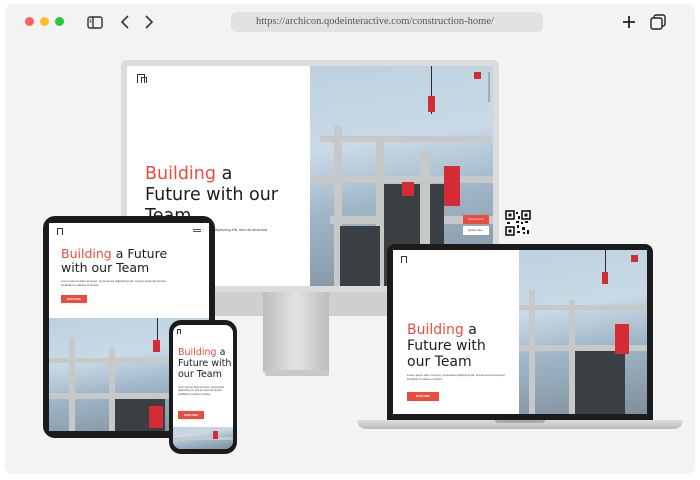  Describe the element at coordinates (476, 230) in the screenshot. I see `side-badge-bottom: Quick links` at that location.